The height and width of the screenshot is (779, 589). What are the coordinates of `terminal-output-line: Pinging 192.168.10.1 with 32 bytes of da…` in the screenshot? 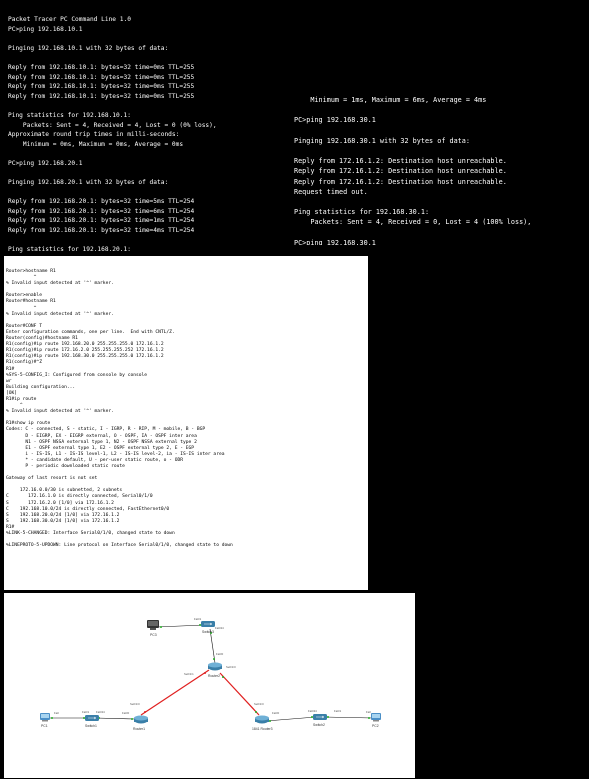 It's located at (88, 48).